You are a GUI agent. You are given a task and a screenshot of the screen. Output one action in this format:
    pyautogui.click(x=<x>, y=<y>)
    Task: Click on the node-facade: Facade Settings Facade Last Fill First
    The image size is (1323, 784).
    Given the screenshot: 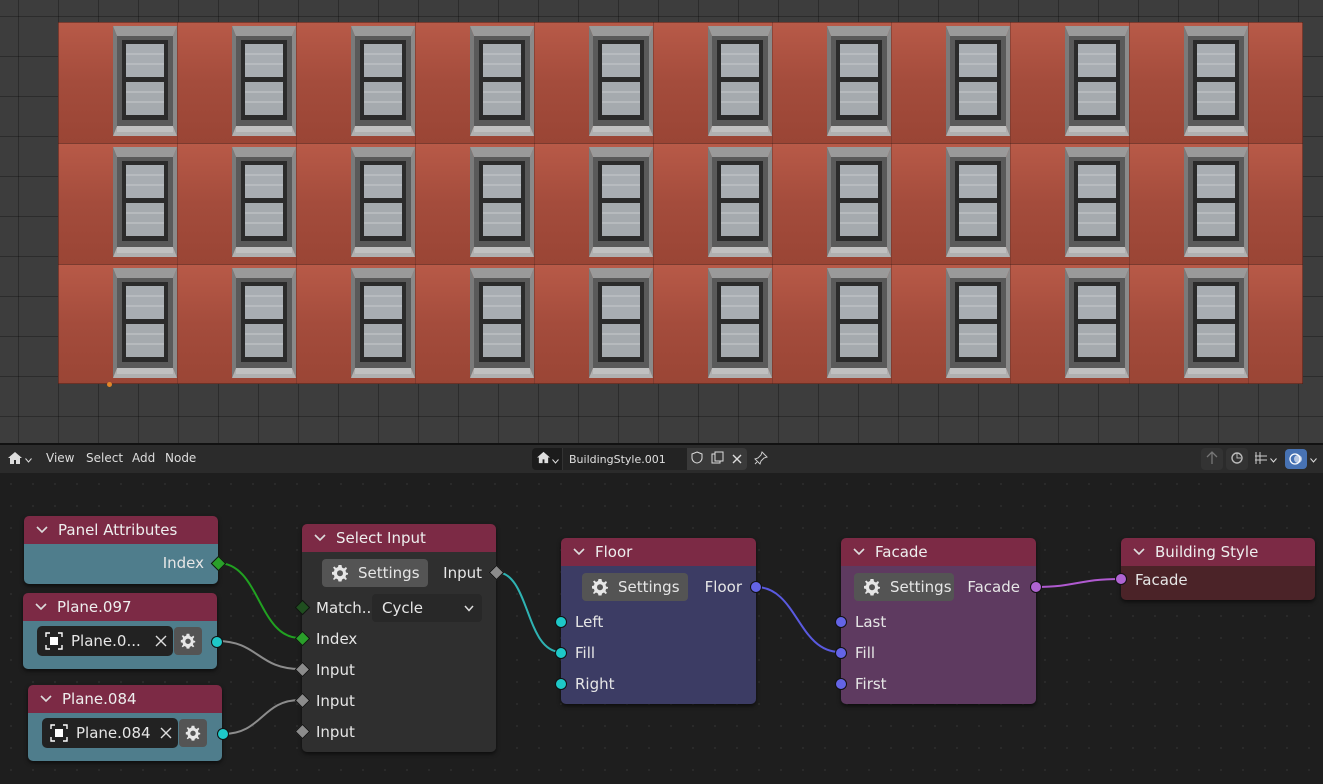 What is the action you would take?
    pyautogui.click(x=938, y=621)
    